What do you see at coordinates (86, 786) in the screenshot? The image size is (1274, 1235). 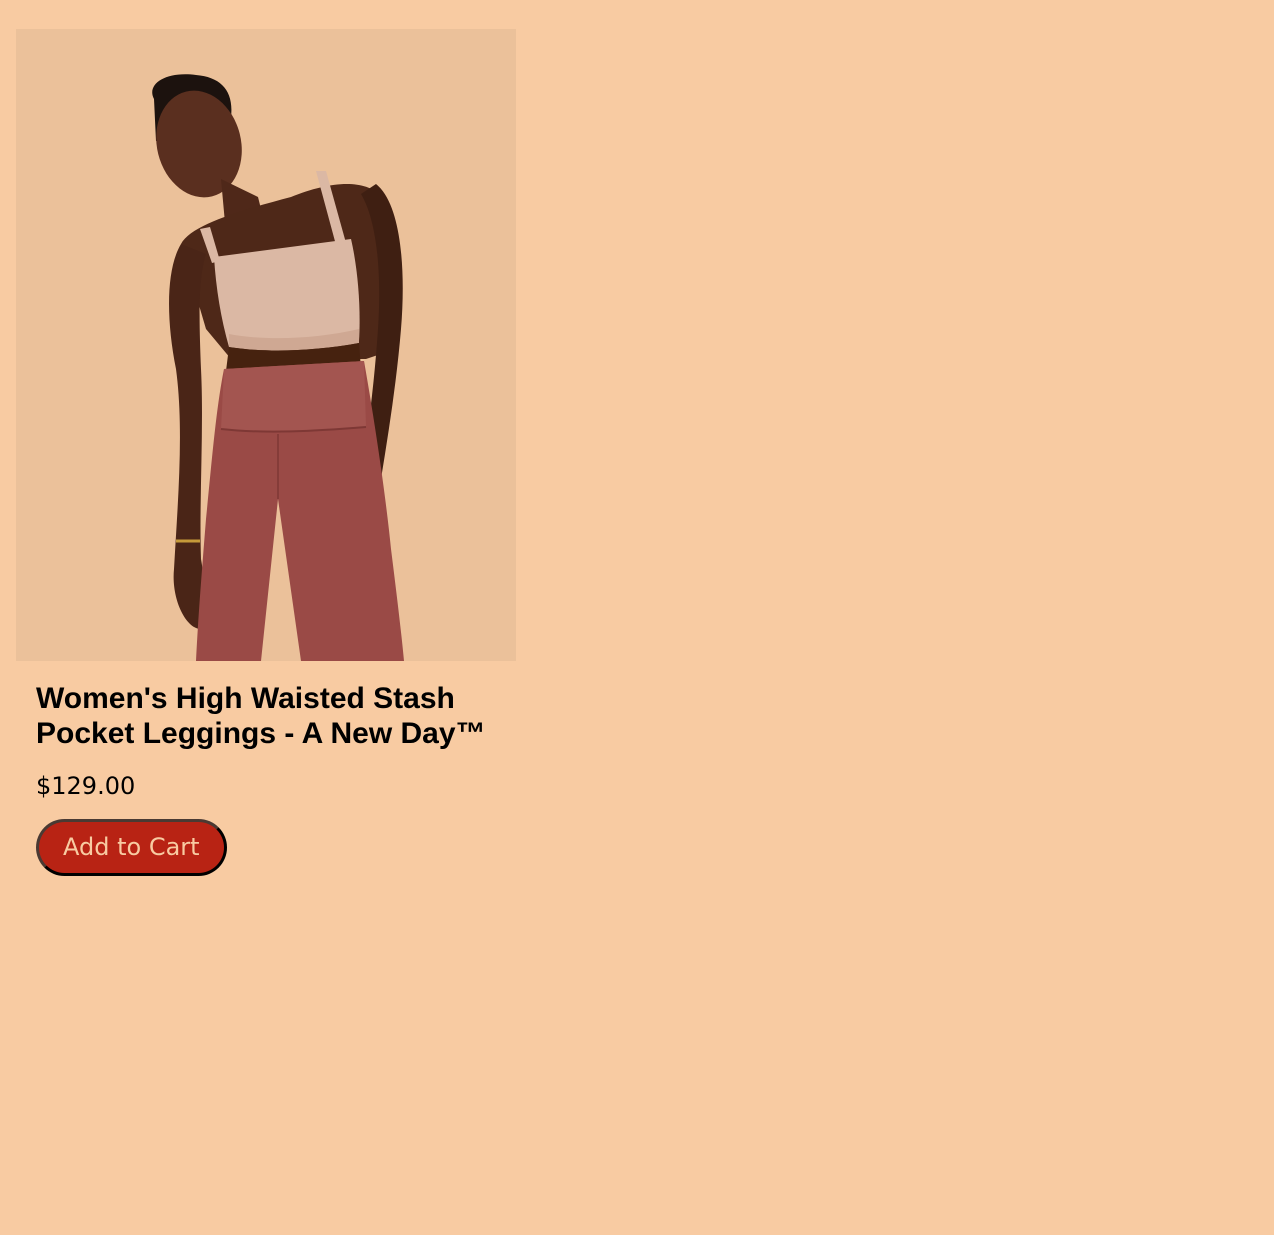 I see `product-price: $129.00` at bounding box center [86, 786].